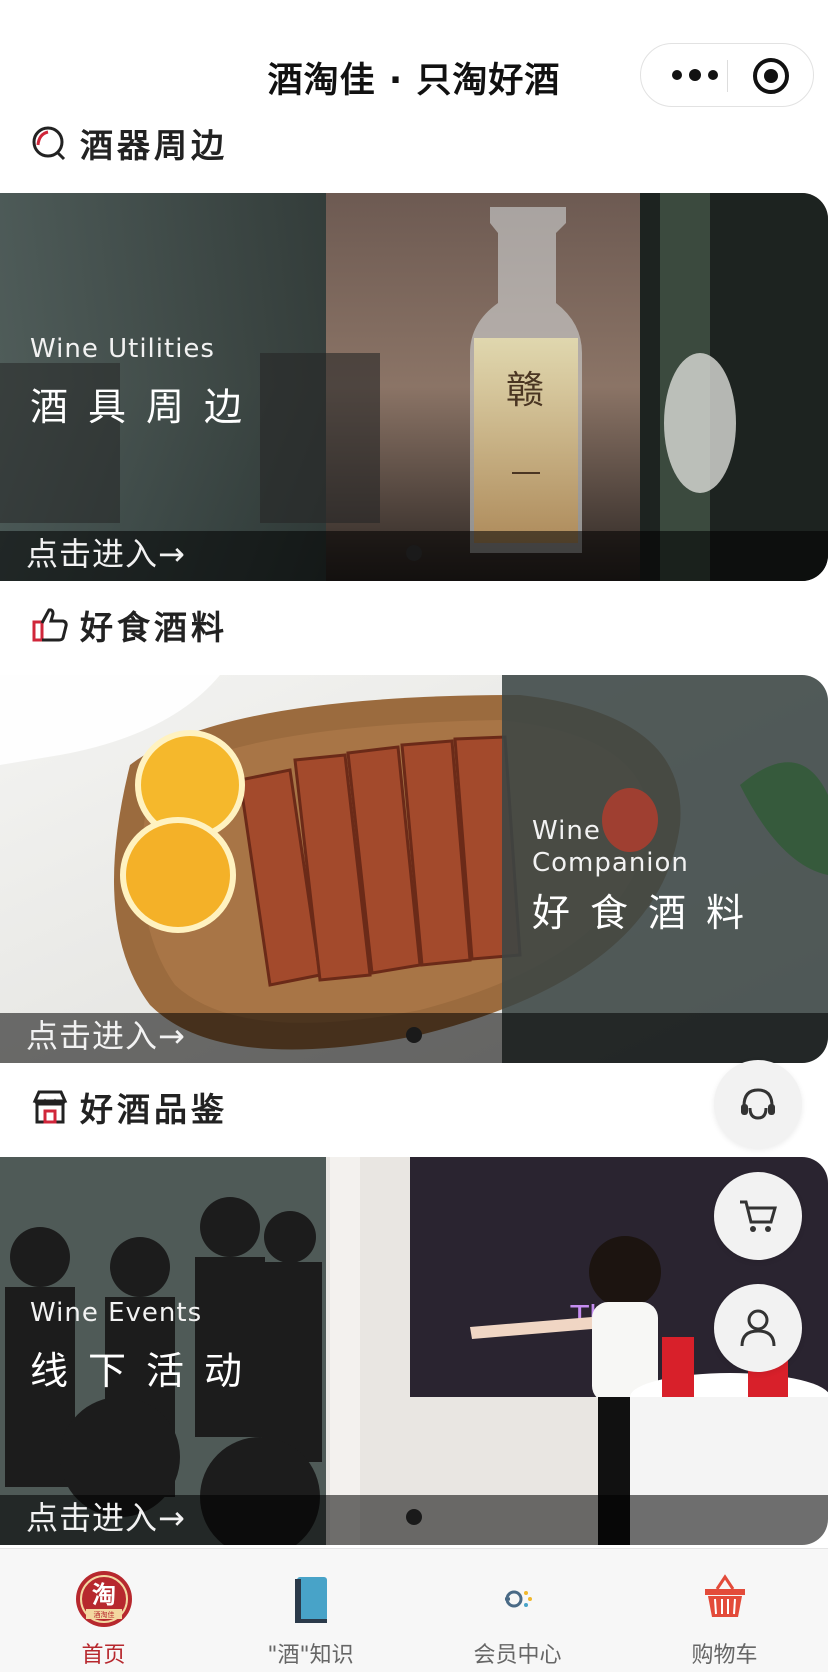  I want to click on logo-subtext: 酒淘佳, so click(103, 1614).